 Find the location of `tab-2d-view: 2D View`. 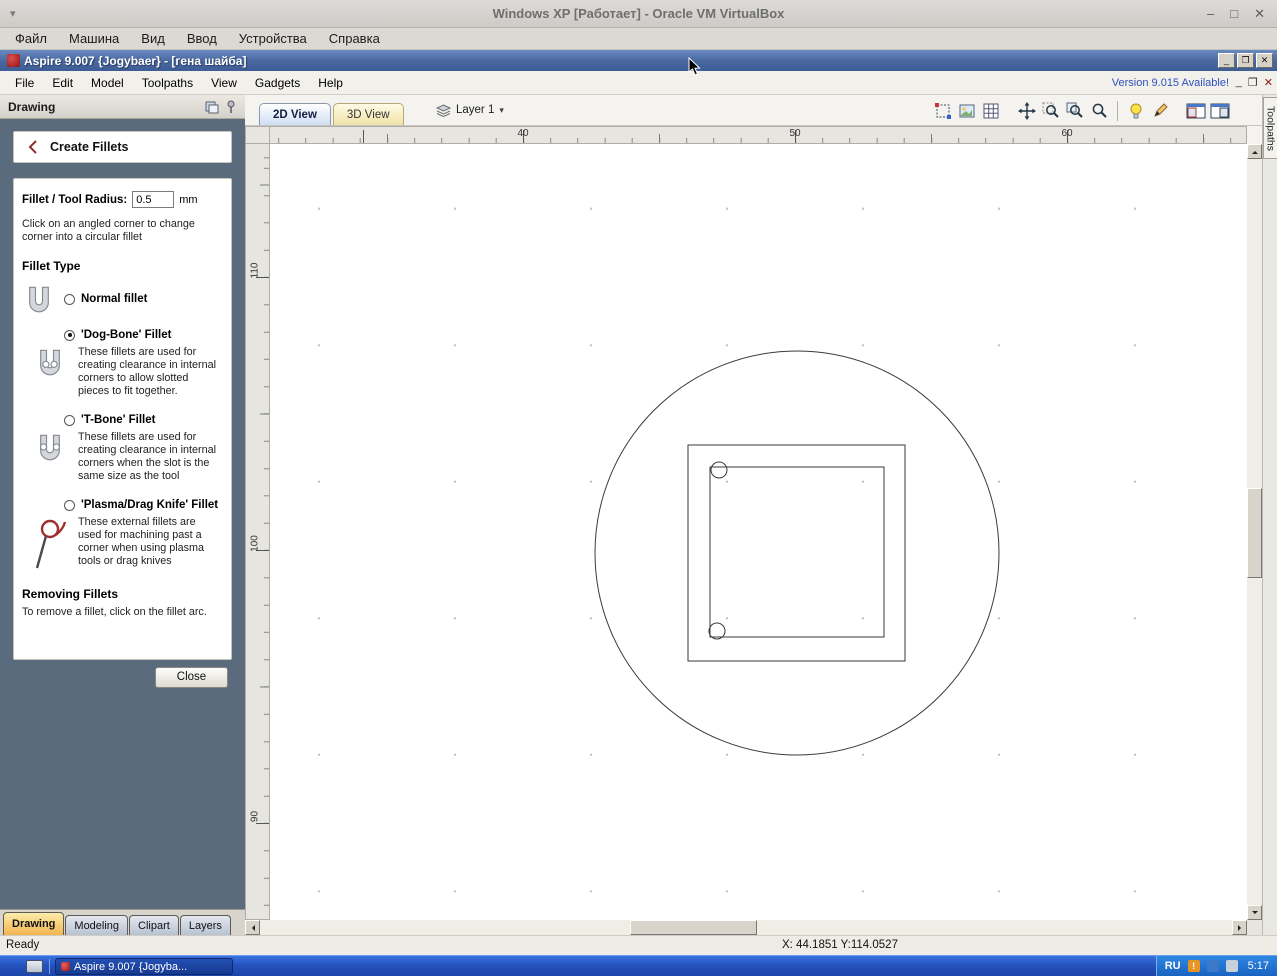

tab-2d-view: 2D View is located at coordinates (295, 114).